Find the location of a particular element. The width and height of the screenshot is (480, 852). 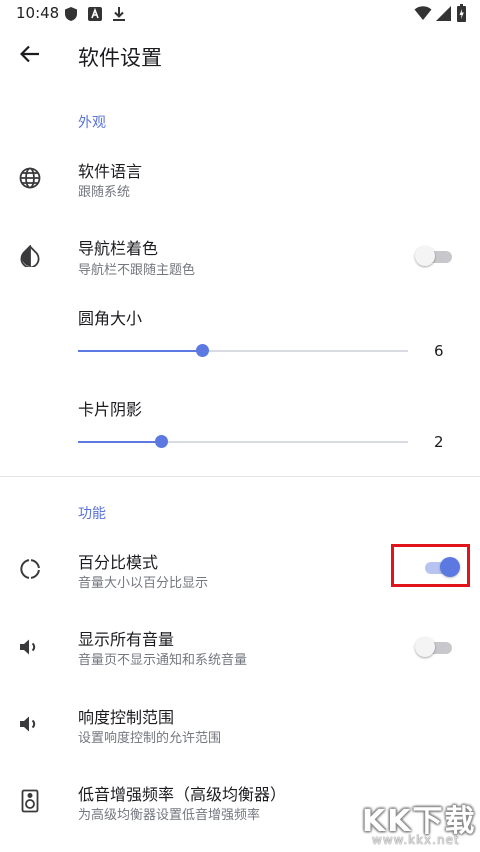

show-all-volumes-switch is located at coordinates (435, 647).